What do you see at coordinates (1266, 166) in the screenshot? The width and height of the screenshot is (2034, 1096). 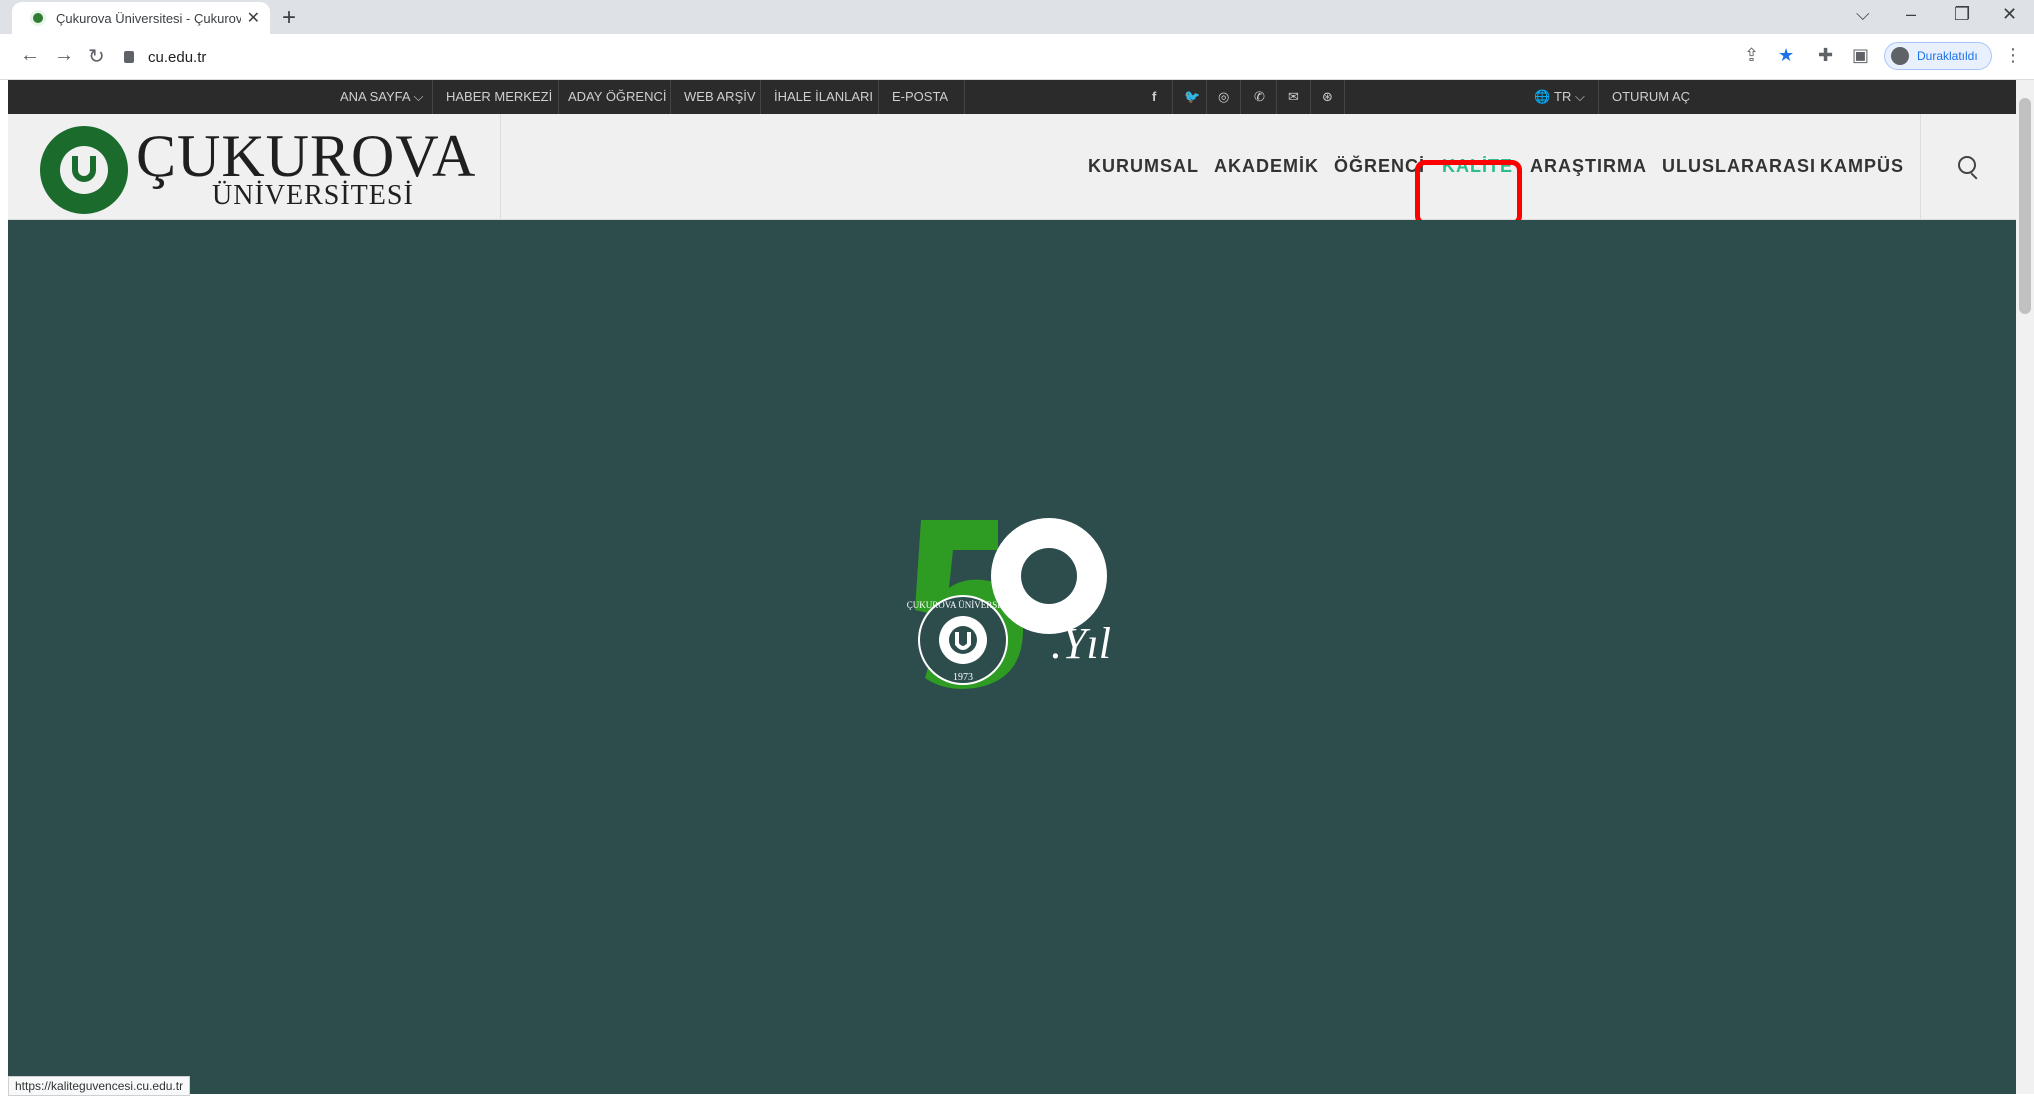 I see `nav-akademik: AKADEMİK` at bounding box center [1266, 166].